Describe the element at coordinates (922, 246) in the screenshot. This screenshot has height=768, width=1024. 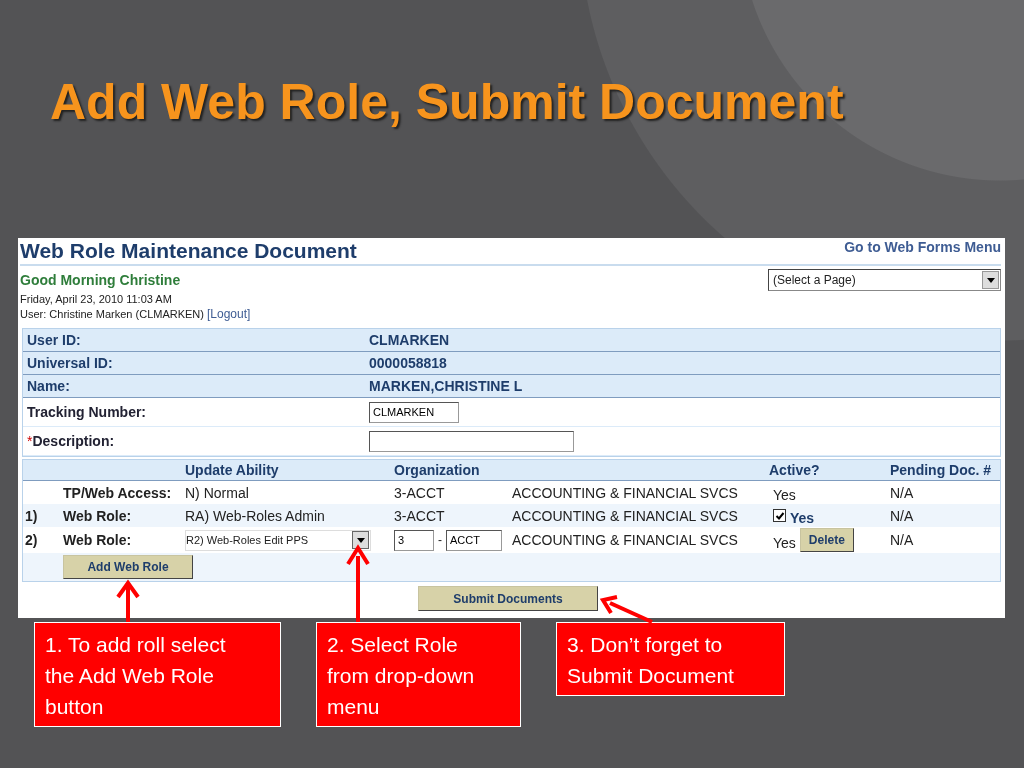
I see `web-forms-menu-link: Go to Web Forms Menu` at that location.